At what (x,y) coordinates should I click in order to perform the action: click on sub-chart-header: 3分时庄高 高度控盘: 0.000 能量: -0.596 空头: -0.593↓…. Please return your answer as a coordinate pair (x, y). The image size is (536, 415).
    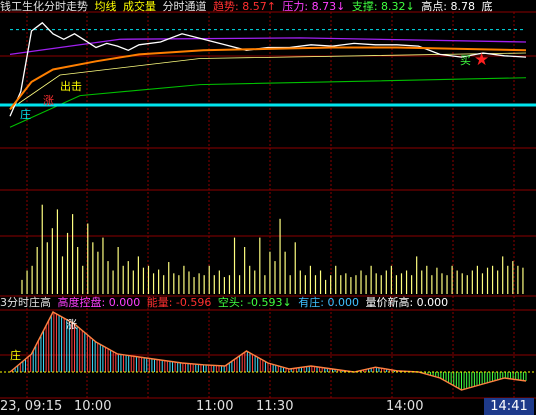
    Looking at the image, I should click on (225, 303).